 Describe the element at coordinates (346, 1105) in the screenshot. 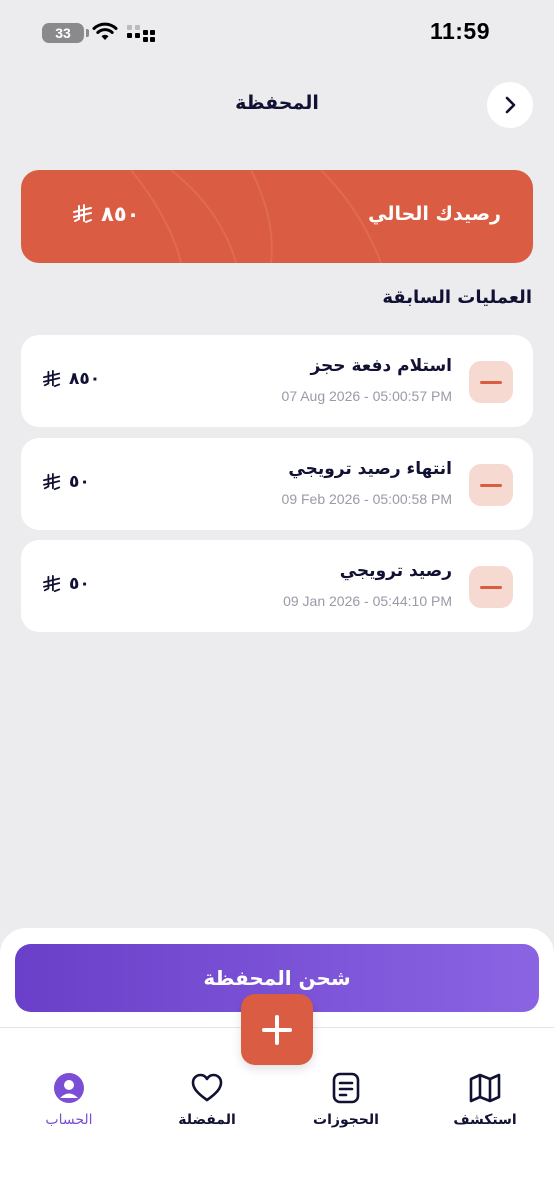

I see `nav-item-bookings: الحجوزات` at that location.